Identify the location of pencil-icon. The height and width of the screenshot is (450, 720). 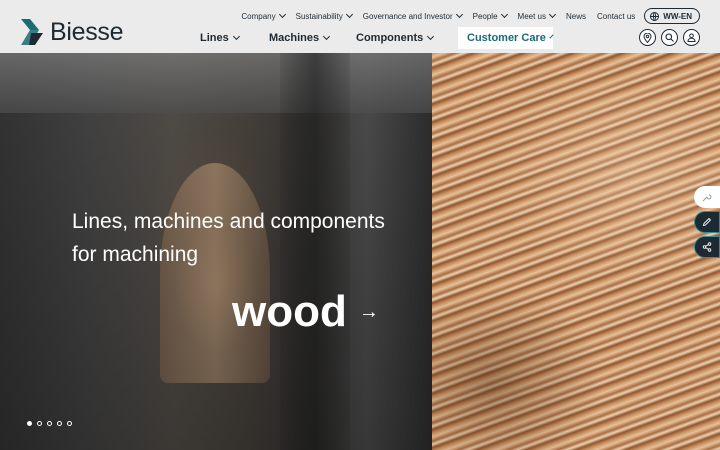
(707, 222).